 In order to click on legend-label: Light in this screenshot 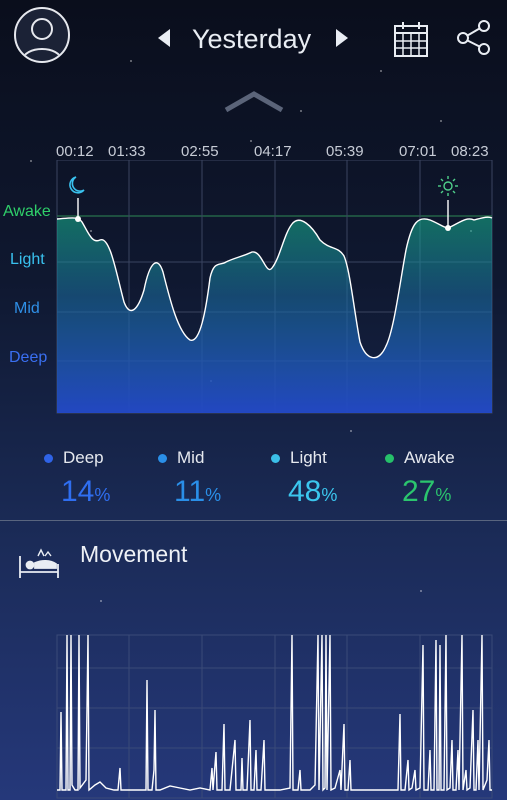, I will do `click(308, 457)`.